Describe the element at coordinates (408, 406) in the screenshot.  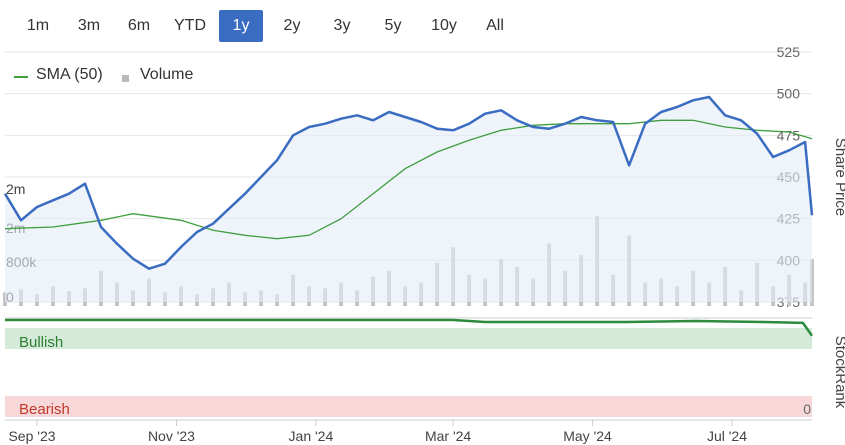
I see `bearish-band` at that location.